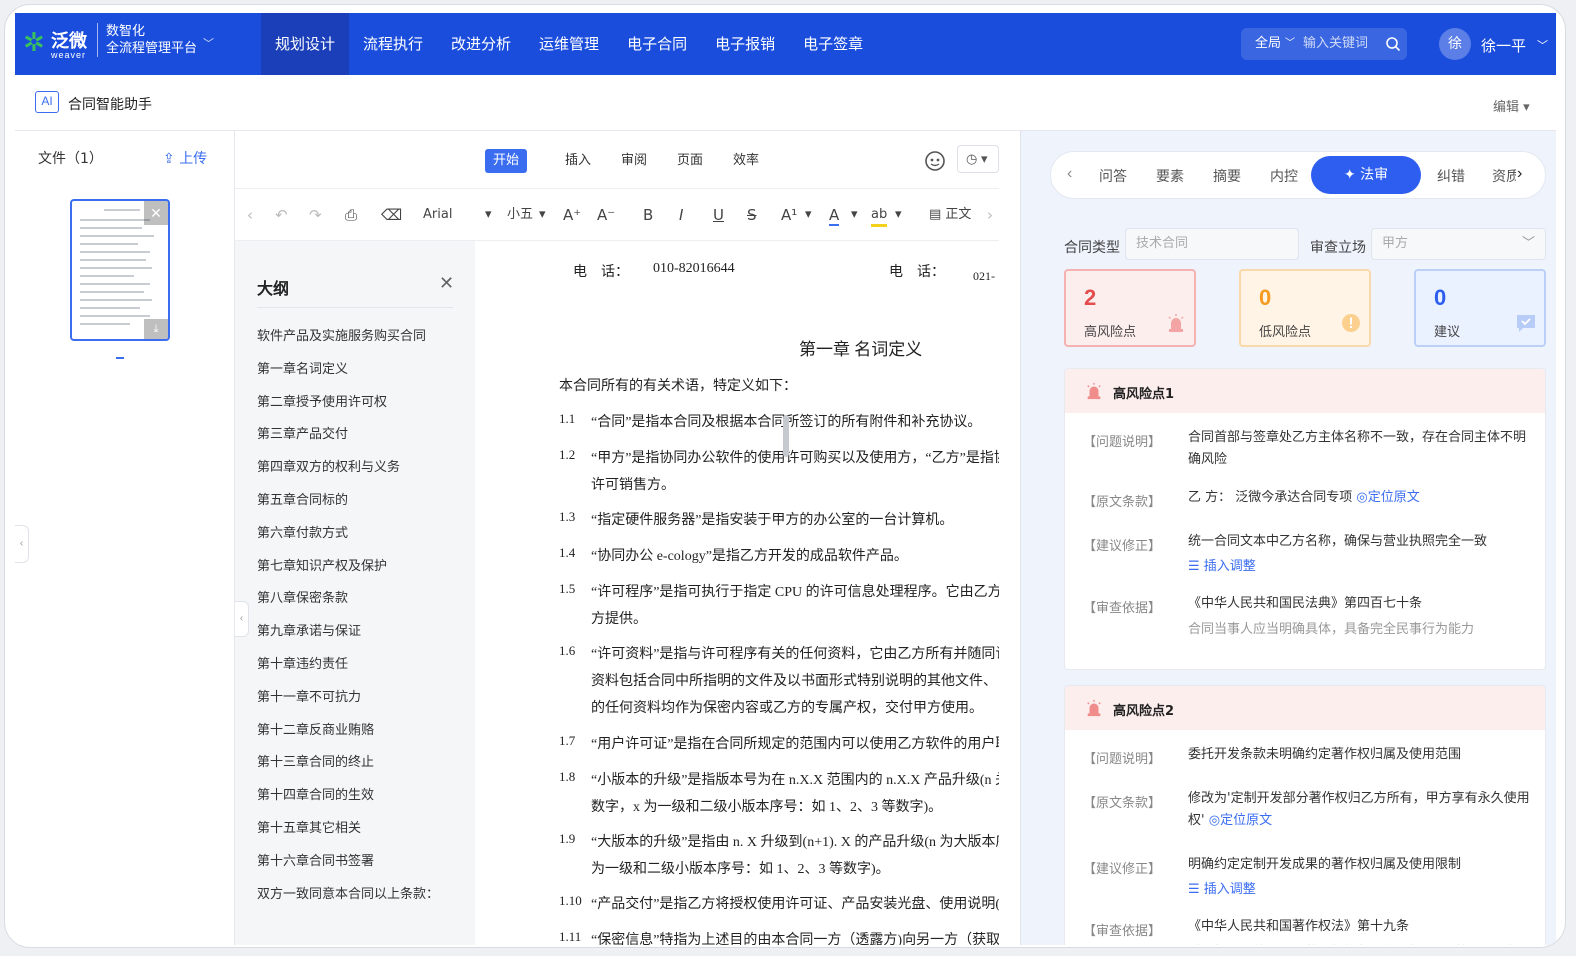  I want to click on tab-summary: 摘要, so click(1227, 176).